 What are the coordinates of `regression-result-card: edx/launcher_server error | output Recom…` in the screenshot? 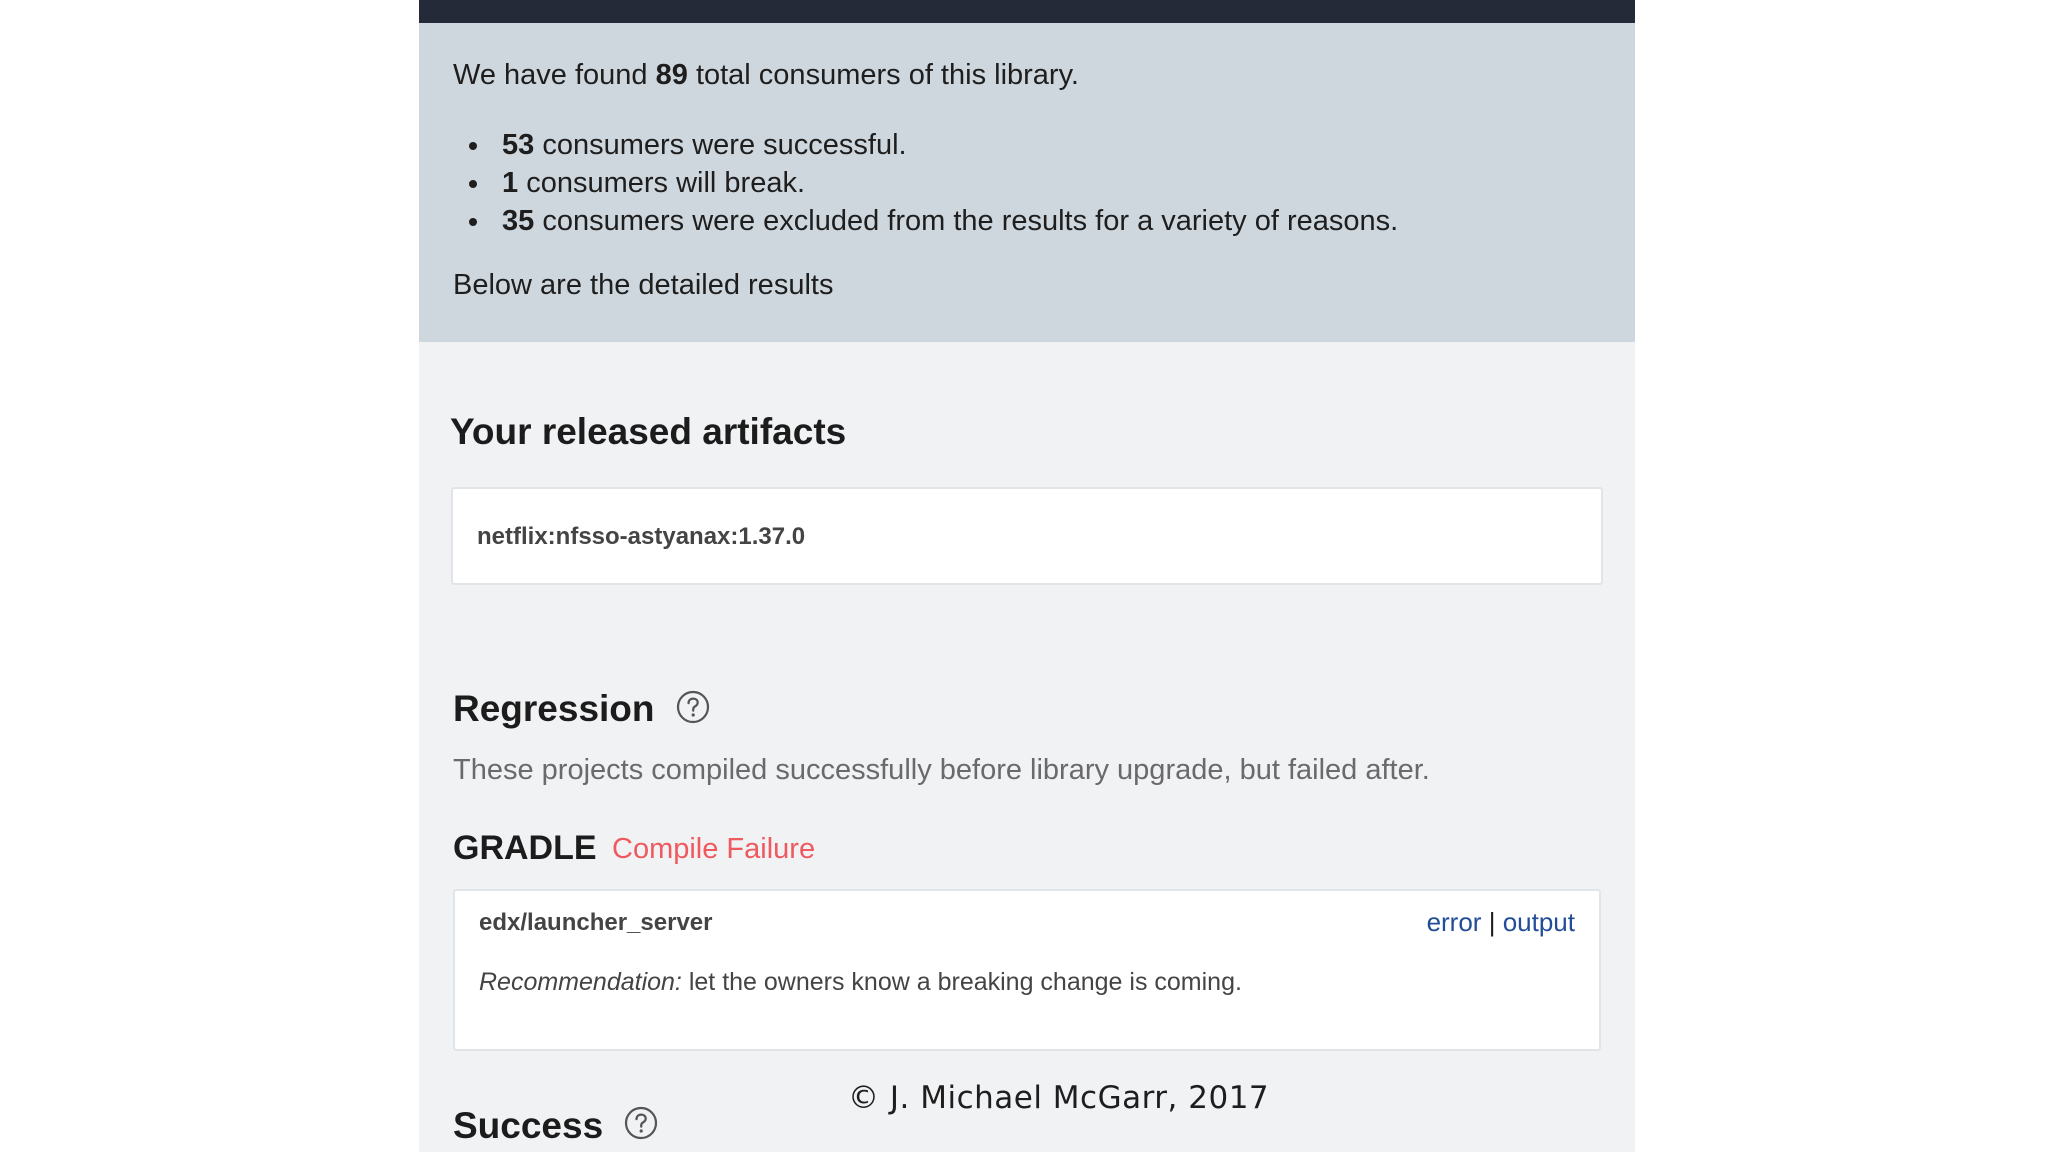 It's located at (1027, 970).